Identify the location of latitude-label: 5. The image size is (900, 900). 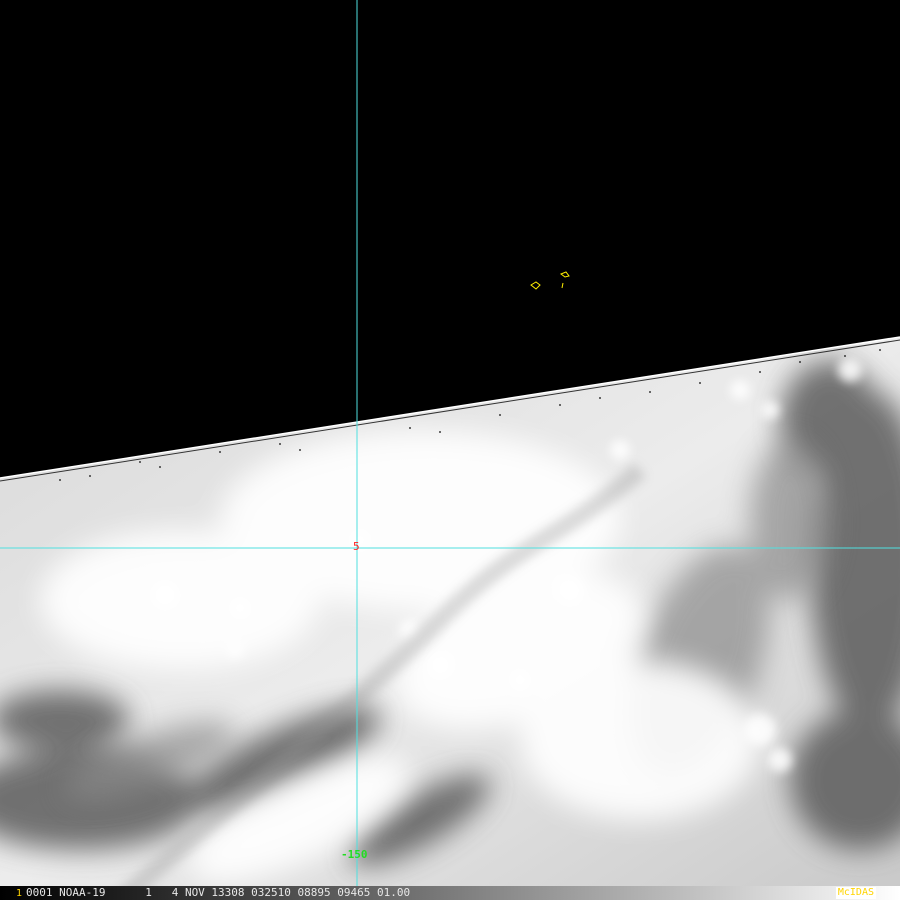
(356, 546).